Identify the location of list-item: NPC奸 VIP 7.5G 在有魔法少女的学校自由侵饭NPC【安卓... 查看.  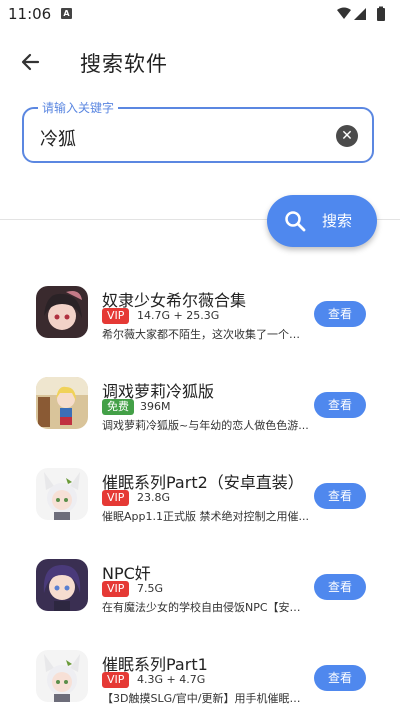
(200, 588).